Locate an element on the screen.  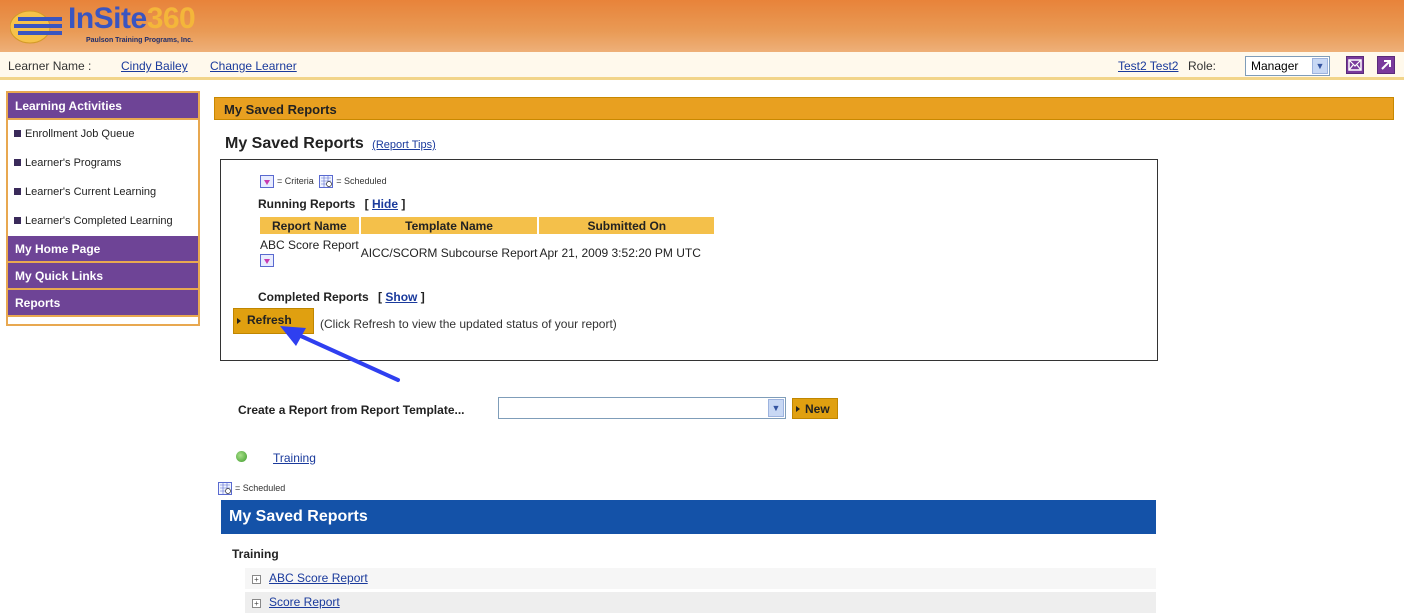
learner-name-label: Learner Name : is located at coordinates (50, 66).